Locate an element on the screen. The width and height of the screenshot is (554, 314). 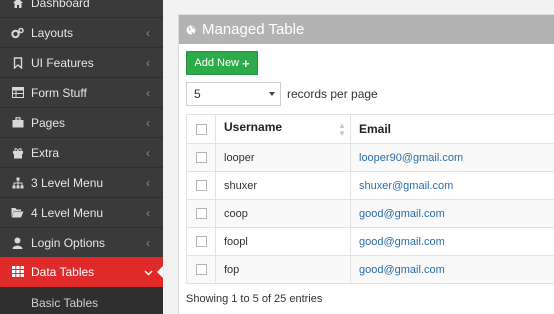
add-new-button: Add New + is located at coordinates (222, 63).